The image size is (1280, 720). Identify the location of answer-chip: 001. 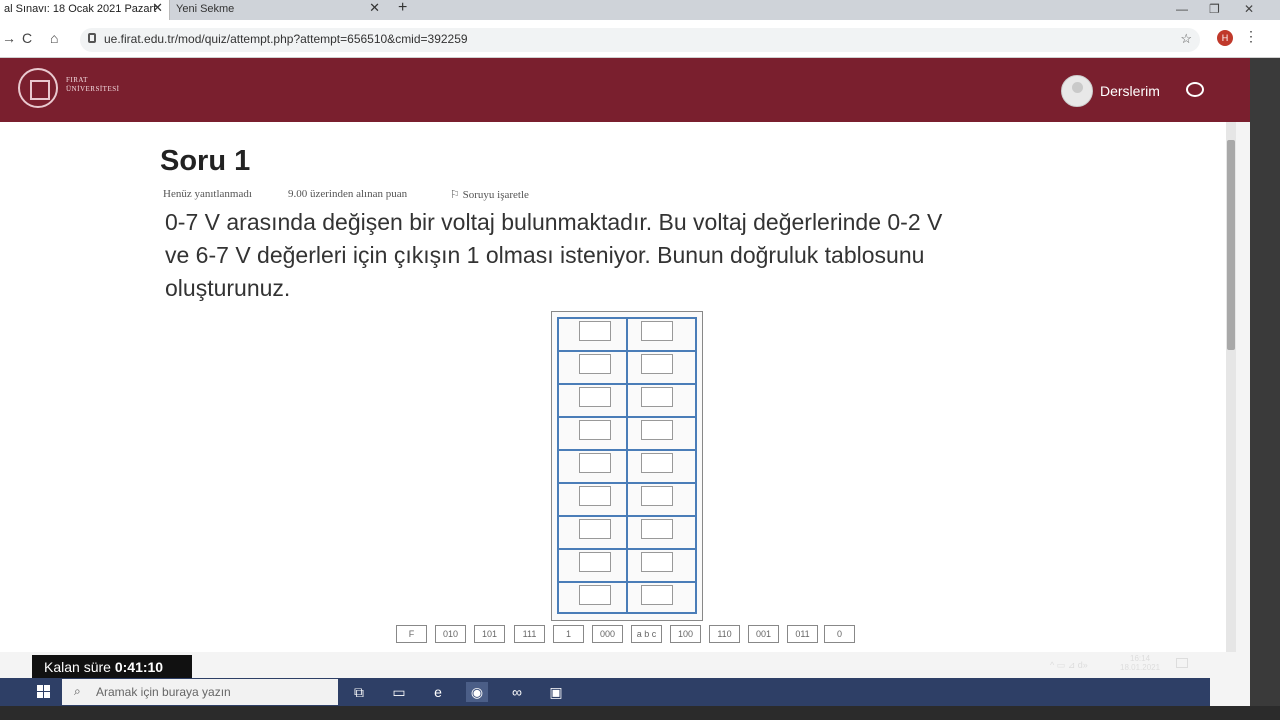
(763, 634).